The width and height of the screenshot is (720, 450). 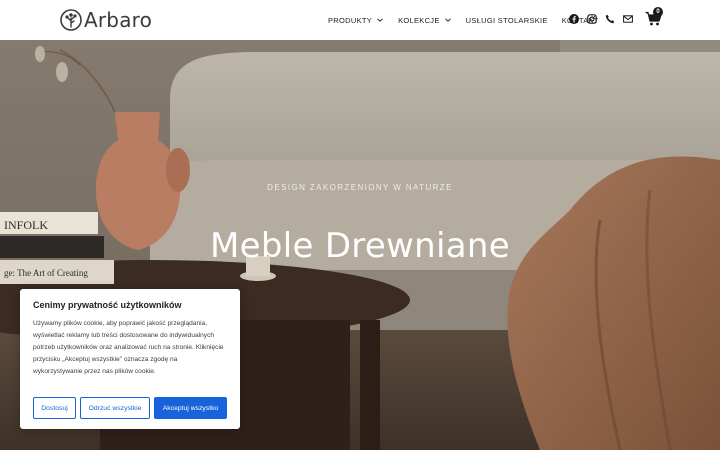 I want to click on mail-icon, so click(x=627, y=18).